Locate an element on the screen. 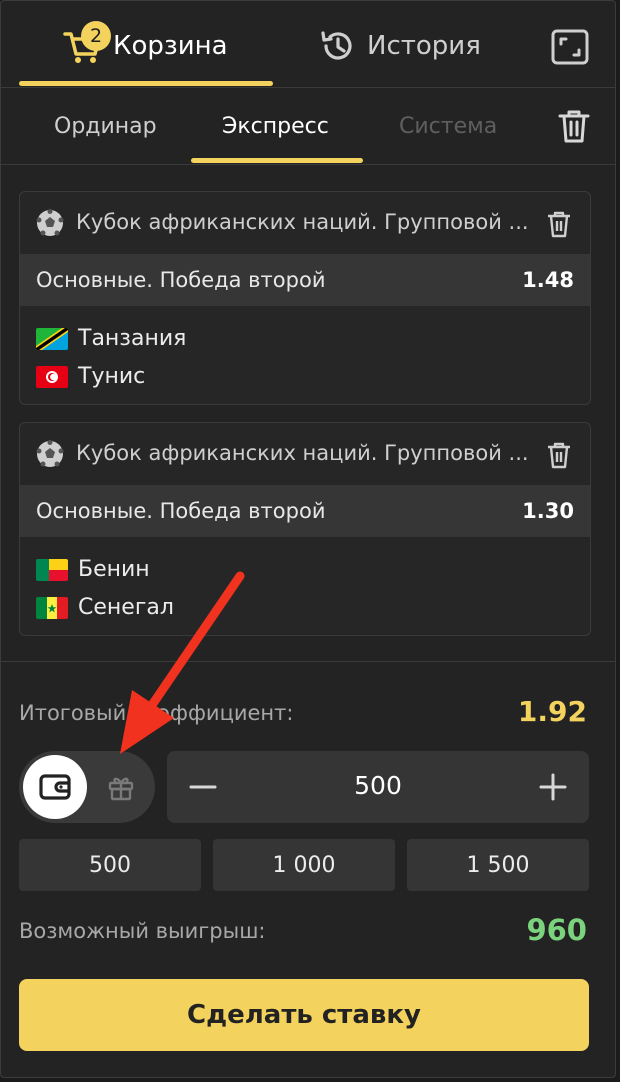 The image size is (620, 1082). team-name: Сенегал is located at coordinates (126, 607).